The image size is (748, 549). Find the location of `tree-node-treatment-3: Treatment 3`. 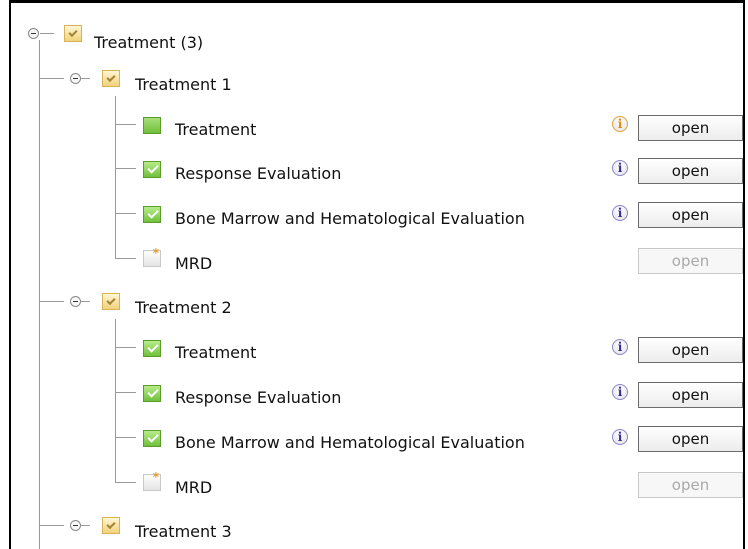

tree-node-treatment-3: Treatment 3 is located at coordinates (183, 532).